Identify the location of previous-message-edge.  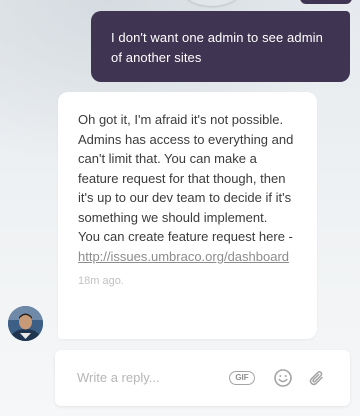
(326, 2).